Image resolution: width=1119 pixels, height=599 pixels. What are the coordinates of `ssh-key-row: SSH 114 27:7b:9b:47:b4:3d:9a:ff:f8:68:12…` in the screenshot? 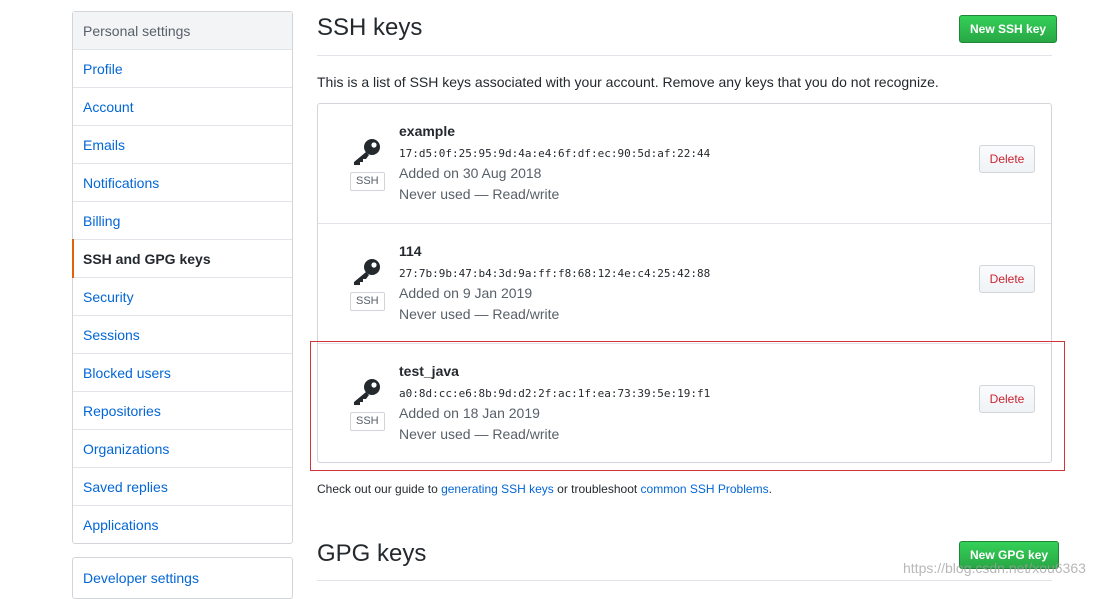 It's located at (684, 284).